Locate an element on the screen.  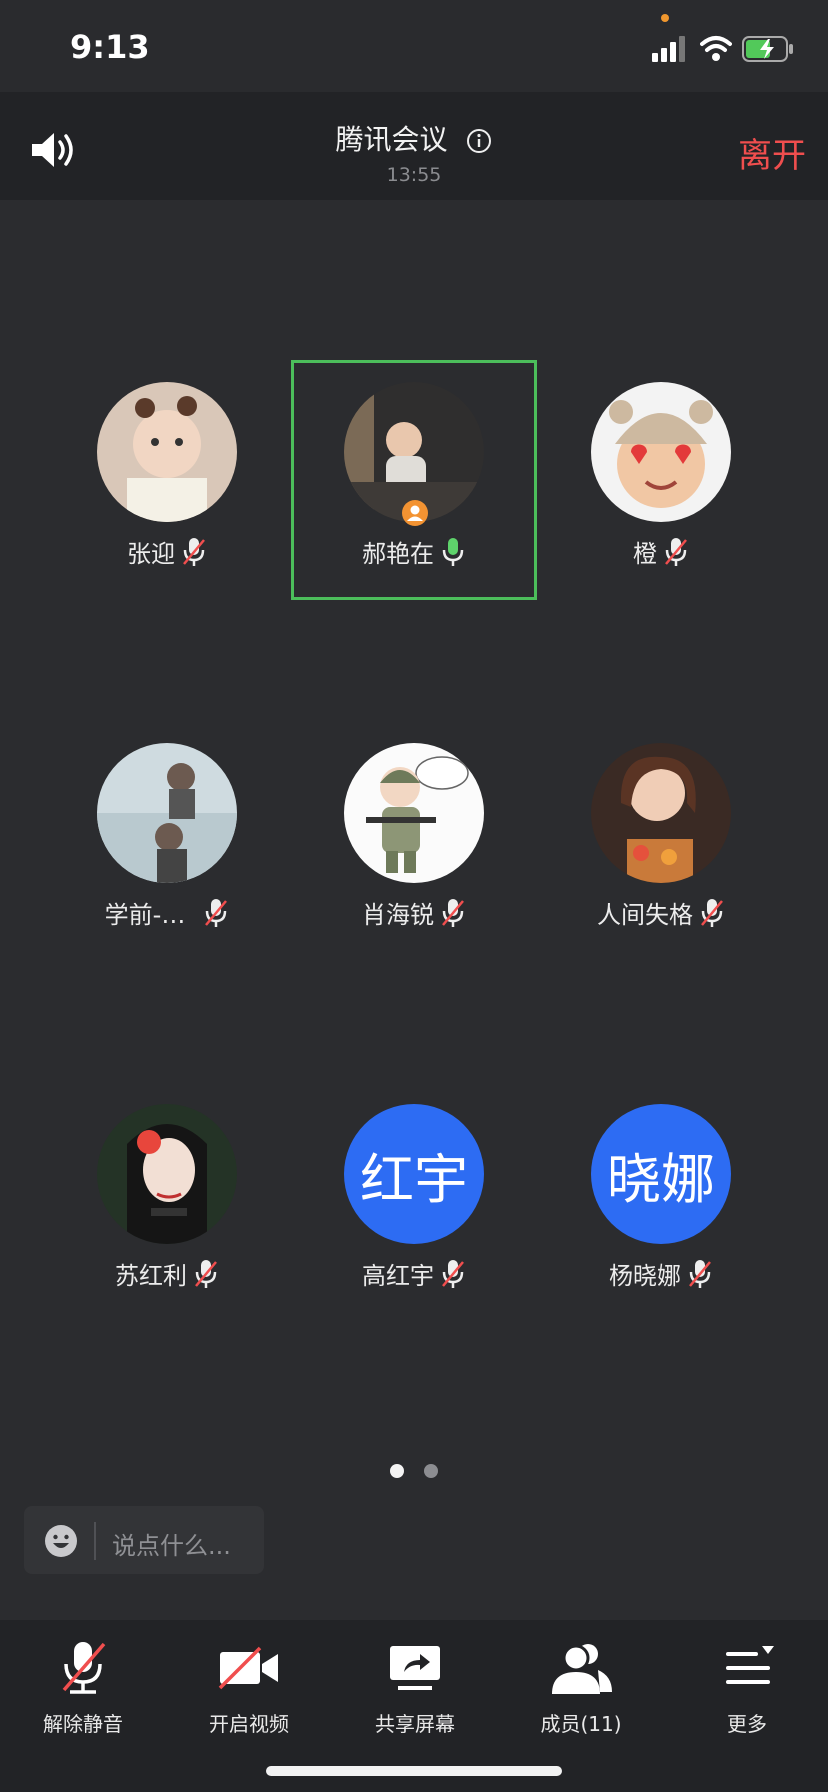
participant-name: 肖海锐 is located at coordinates (398, 915).